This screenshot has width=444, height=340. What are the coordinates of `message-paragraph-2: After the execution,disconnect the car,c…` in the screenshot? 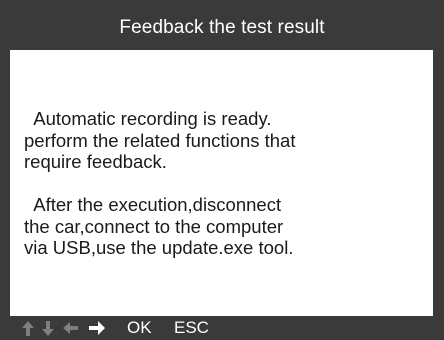 It's located at (159, 226).